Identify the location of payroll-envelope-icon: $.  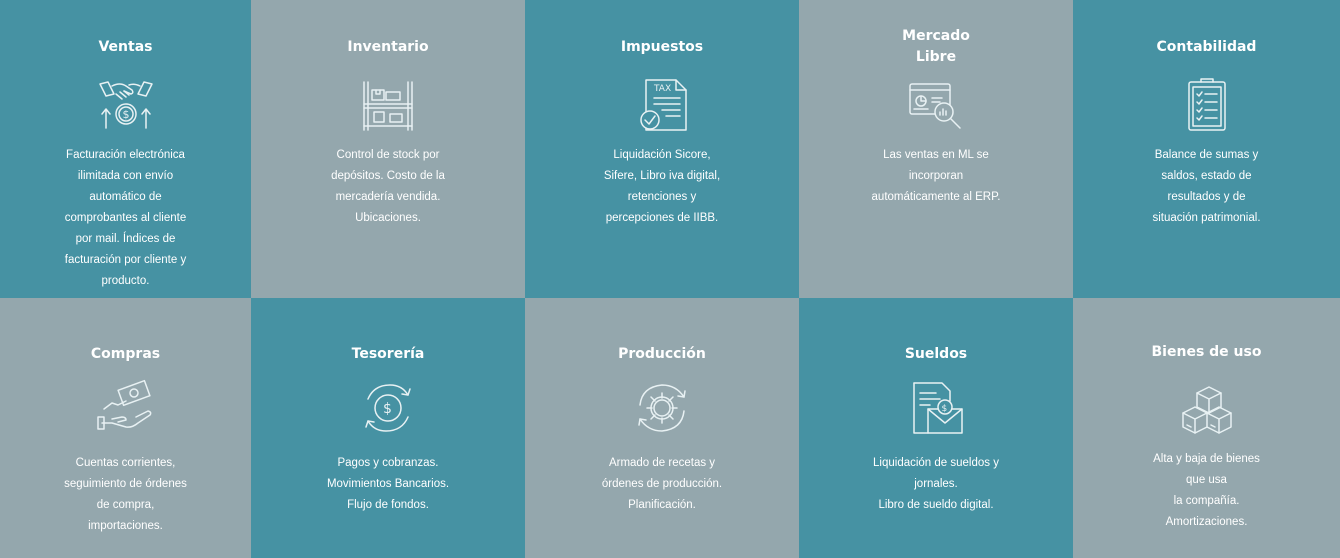
(936, 408).